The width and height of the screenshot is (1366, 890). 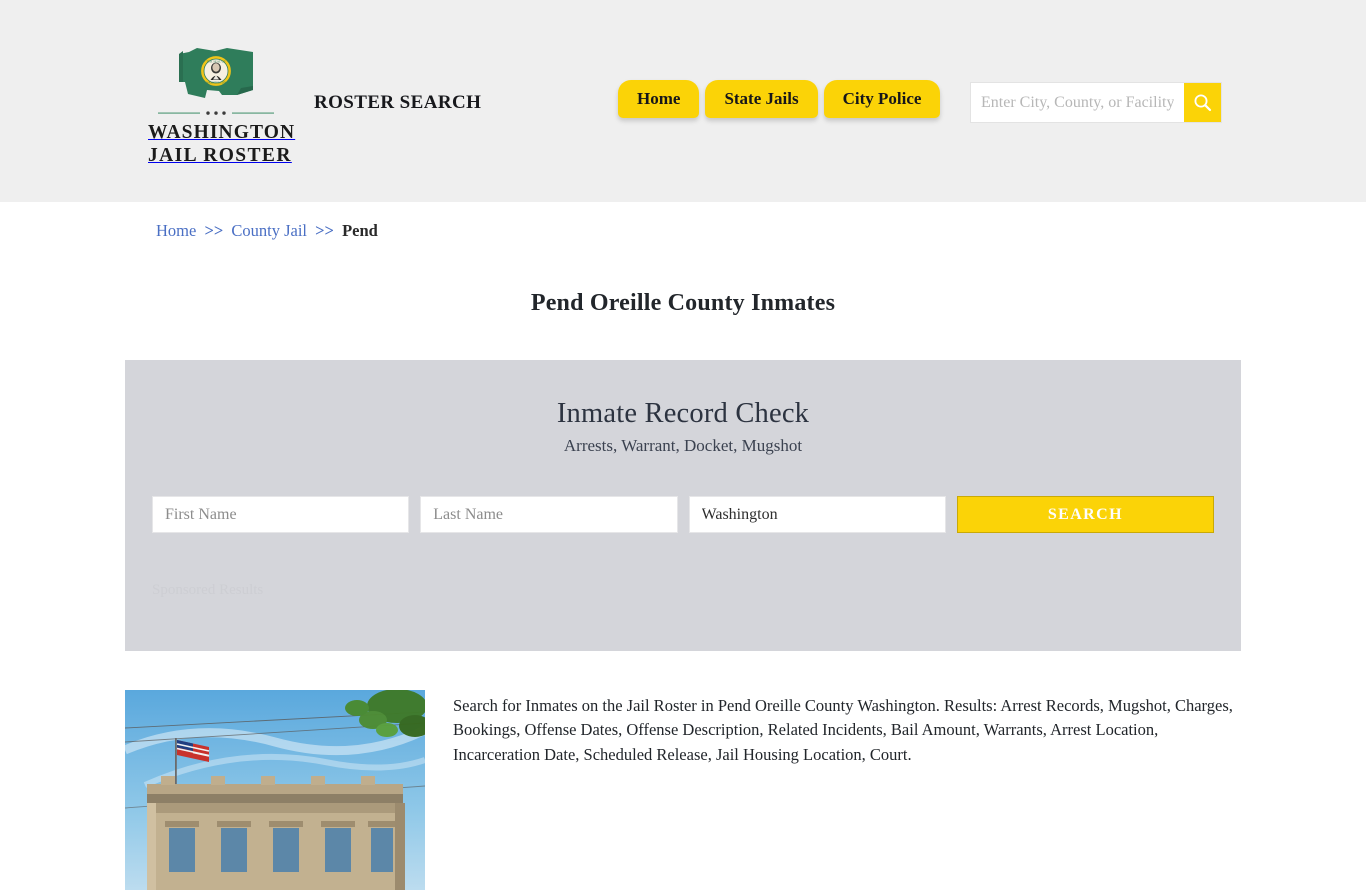 I want to click on search-icon, so click(x=1203, y=103).